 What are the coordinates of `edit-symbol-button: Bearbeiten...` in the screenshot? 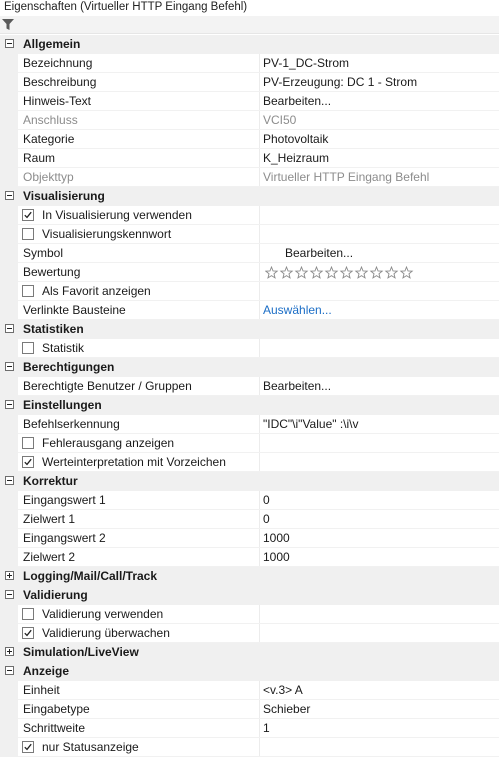 It's located at (319, 253).